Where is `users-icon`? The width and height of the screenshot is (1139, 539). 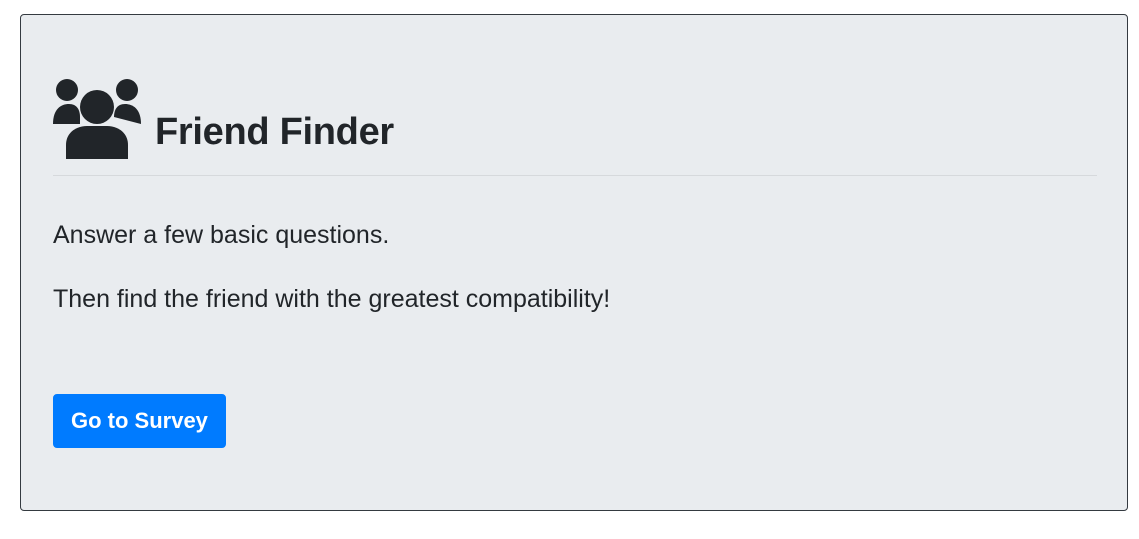
users-icon is located at coordinates (97, 119).